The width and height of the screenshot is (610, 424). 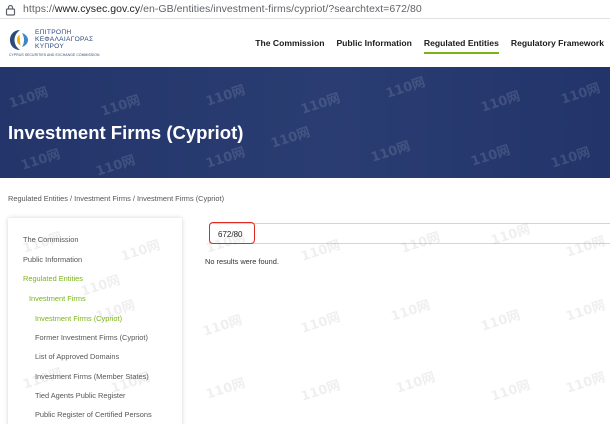 What do you see at coordinates (409, 233) in the screenshot?
I see `search-box` at bounding box center [409, 233].